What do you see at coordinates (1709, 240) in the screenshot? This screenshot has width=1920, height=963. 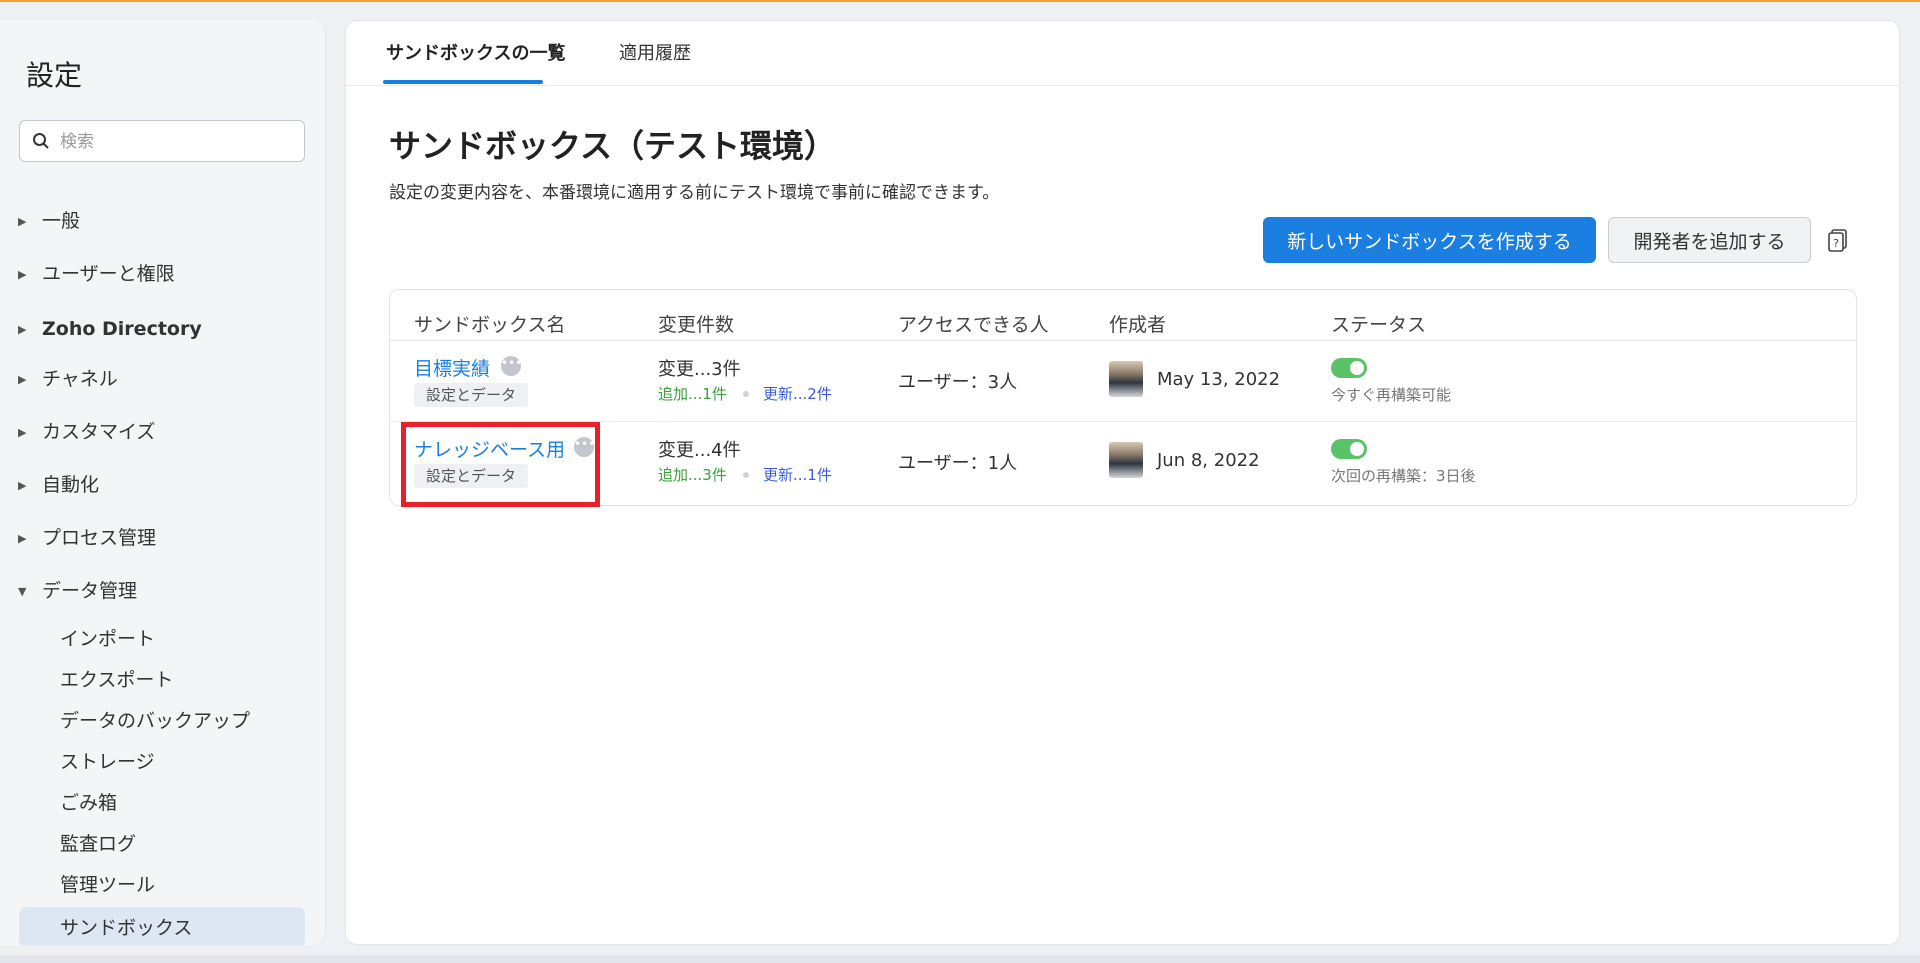 I see `add-developer-button: 開発者を追加する` at bounding box center [1709, 240].